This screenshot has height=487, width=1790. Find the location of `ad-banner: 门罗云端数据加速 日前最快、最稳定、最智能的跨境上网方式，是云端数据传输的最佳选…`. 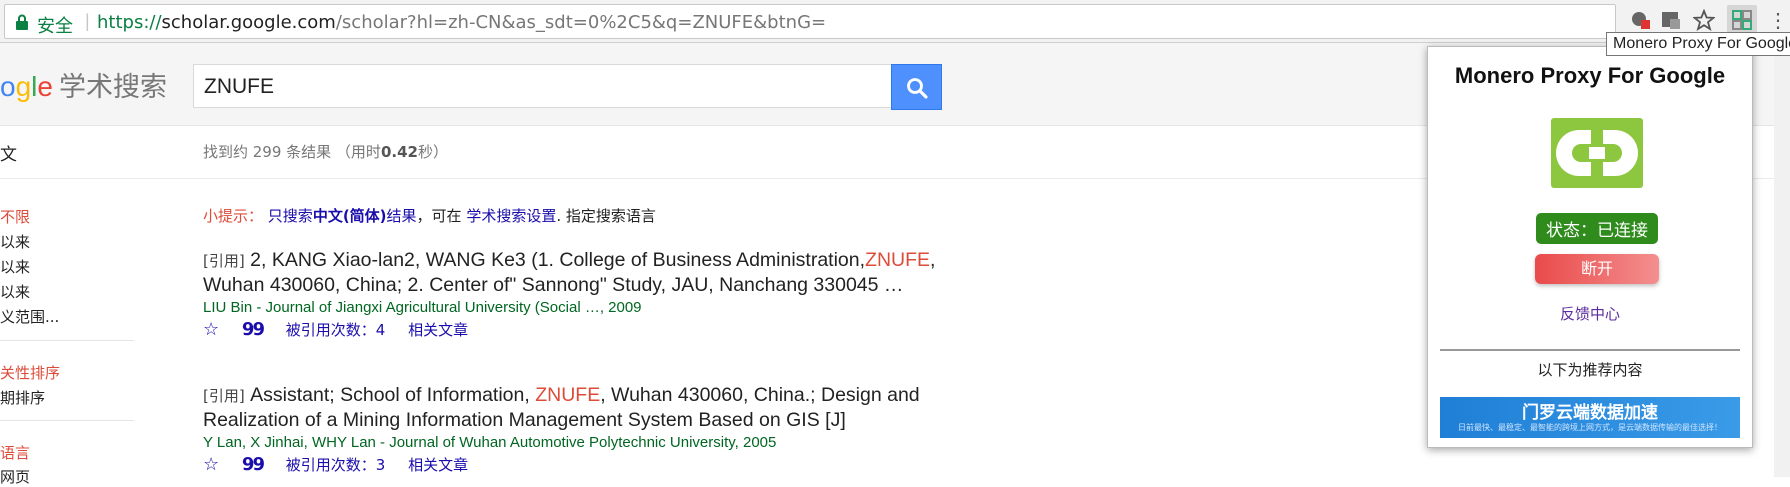

ad-banner: 门罗云端数据加速 日前最快、最稳定、最智能的跨境上网方式，是云端数据传输的最佳选… is located at coordinates (1590, 417).